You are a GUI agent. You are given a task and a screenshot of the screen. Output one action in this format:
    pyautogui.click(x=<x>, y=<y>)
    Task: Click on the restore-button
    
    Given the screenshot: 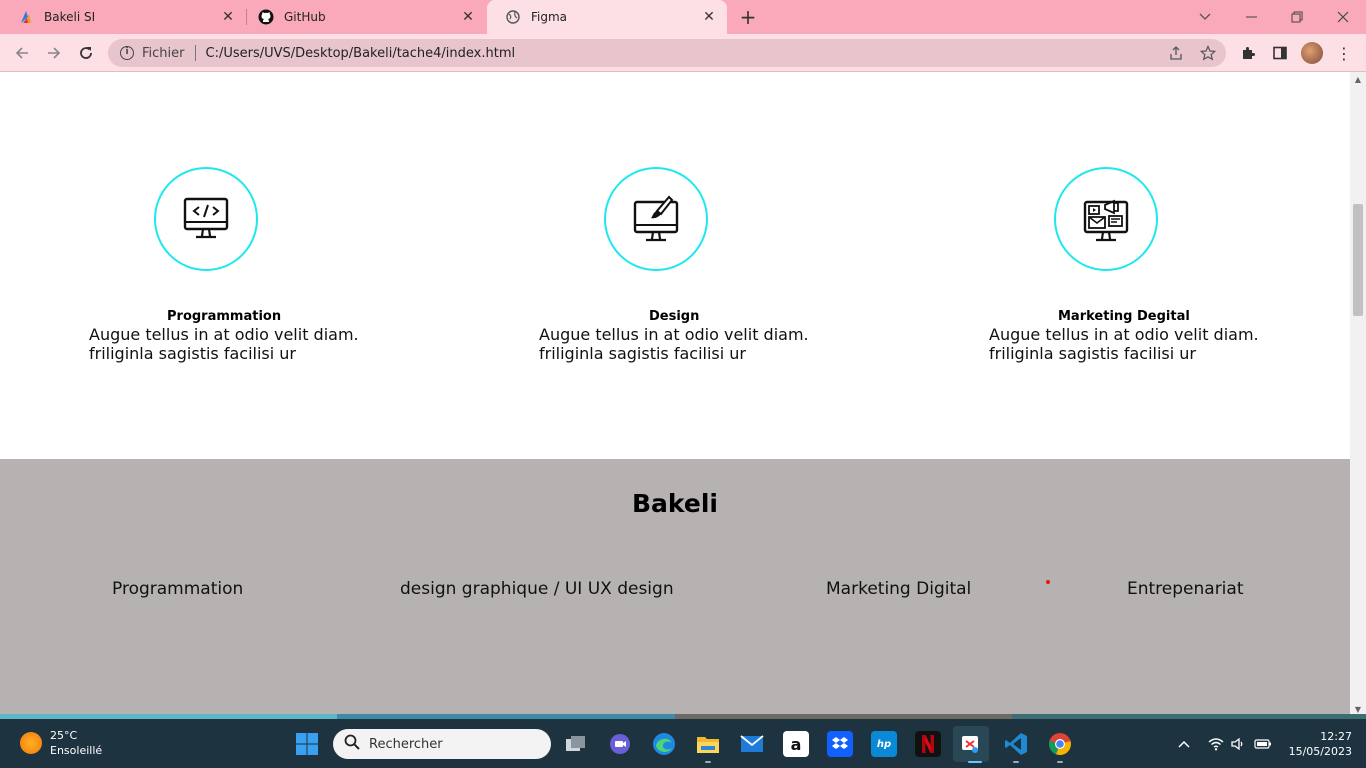 What is the action you would take?
    pyautogui.click(x=1297, y=17)
    